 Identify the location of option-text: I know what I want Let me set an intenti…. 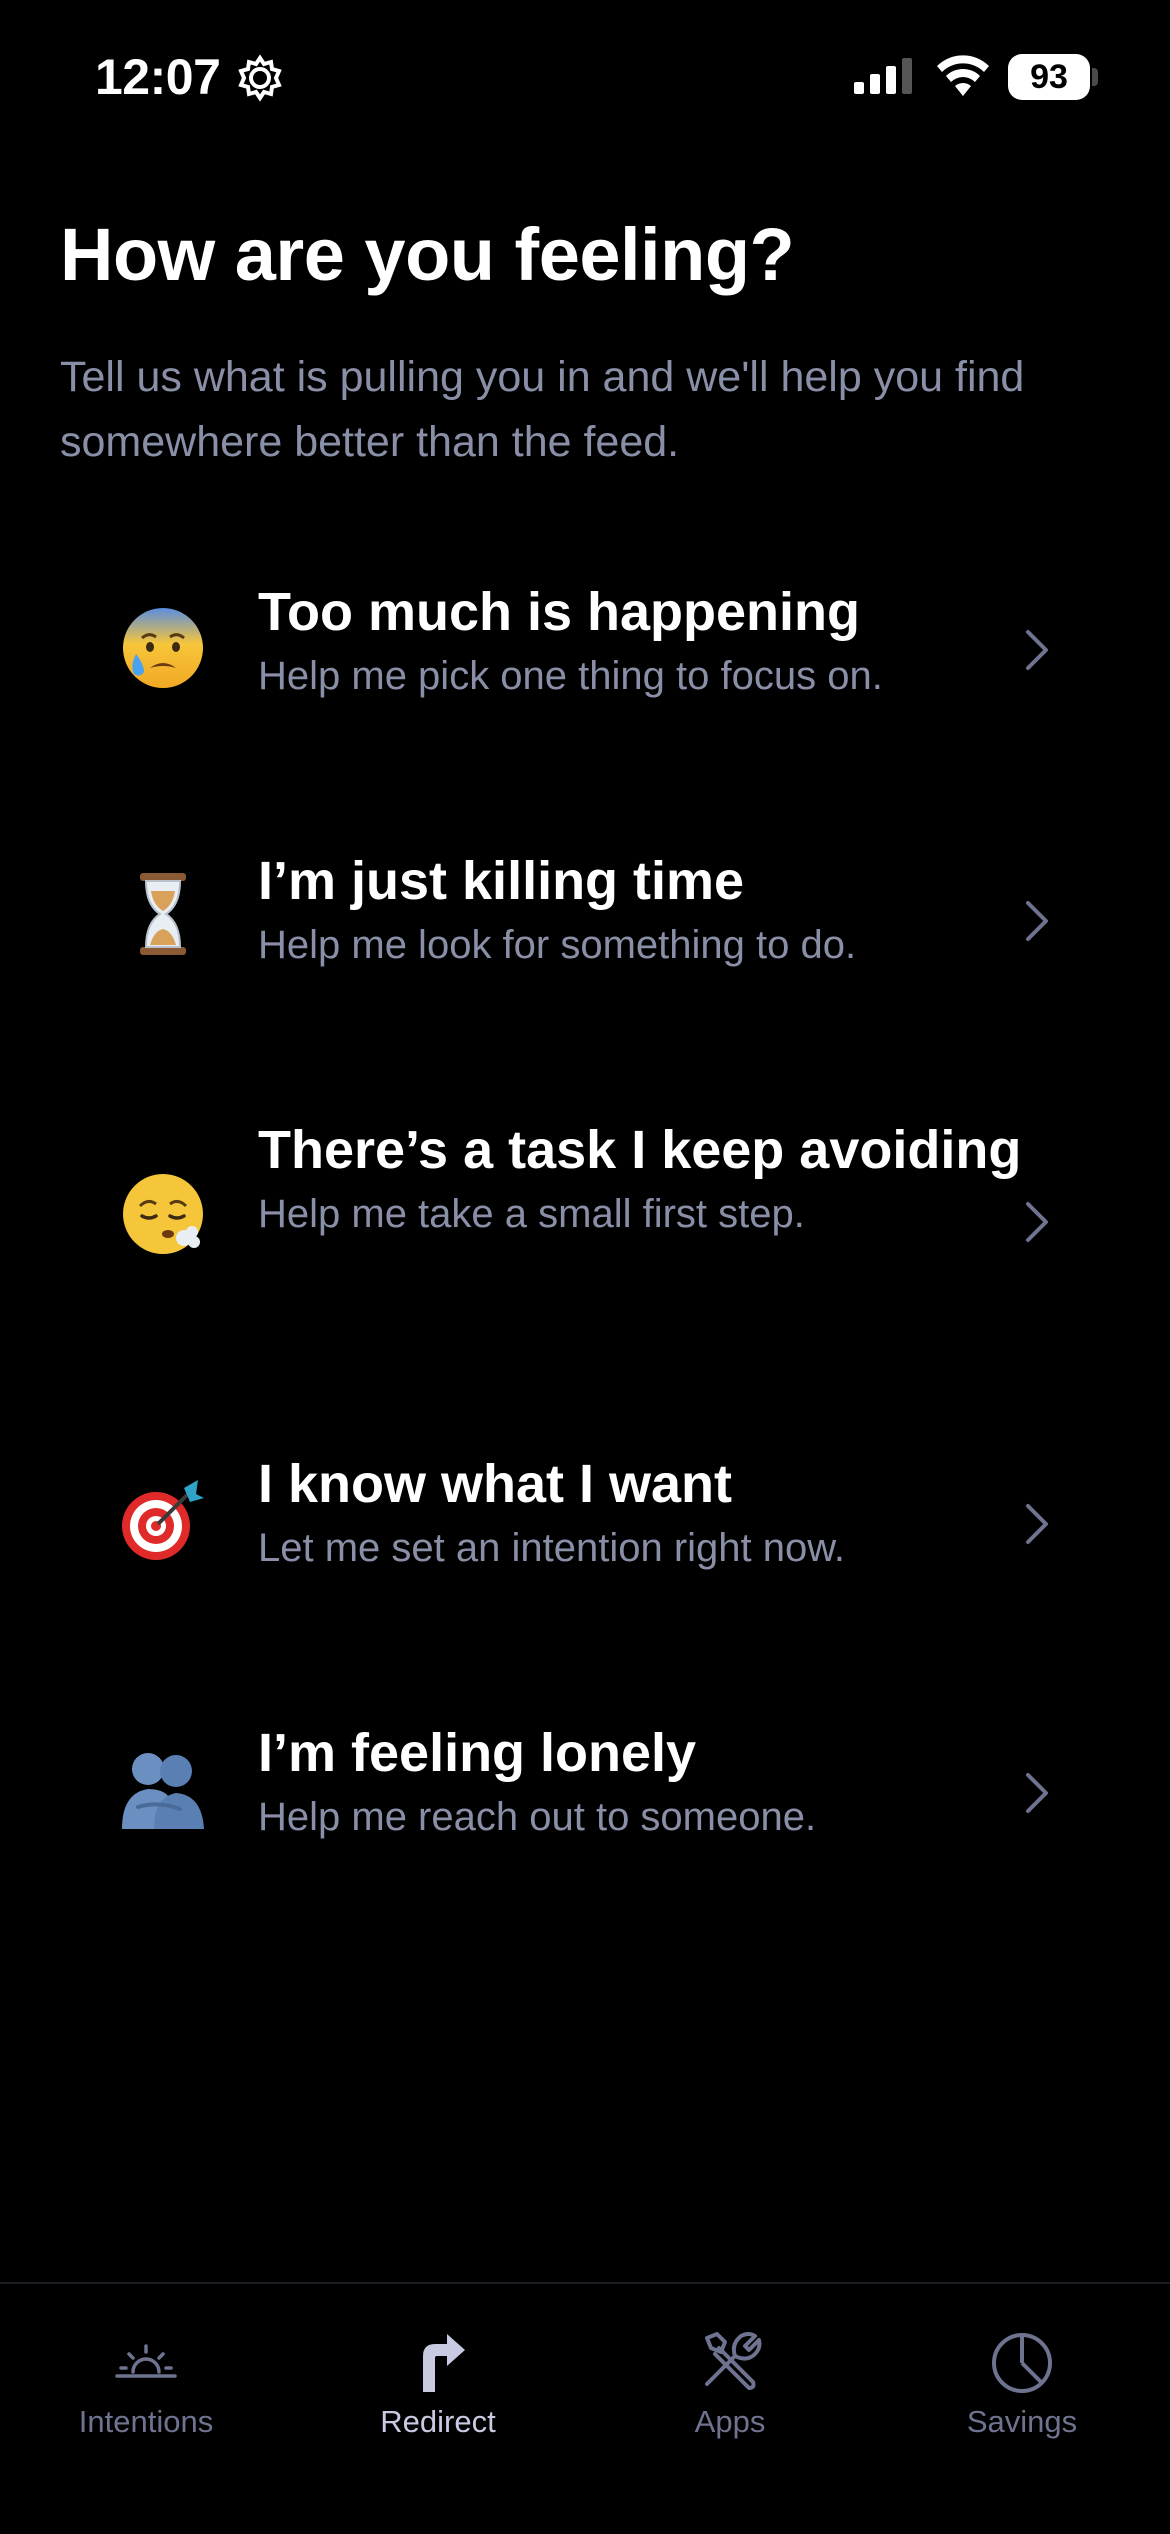
(648, 1514).